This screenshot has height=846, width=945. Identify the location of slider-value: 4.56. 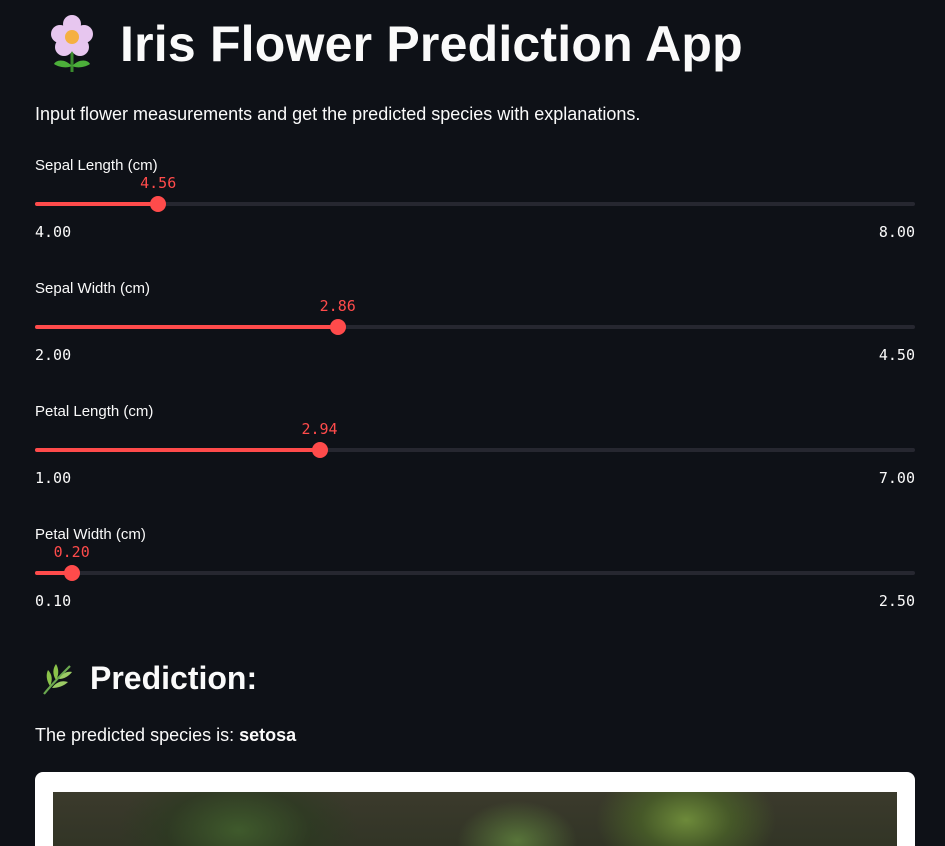
(158, 183).